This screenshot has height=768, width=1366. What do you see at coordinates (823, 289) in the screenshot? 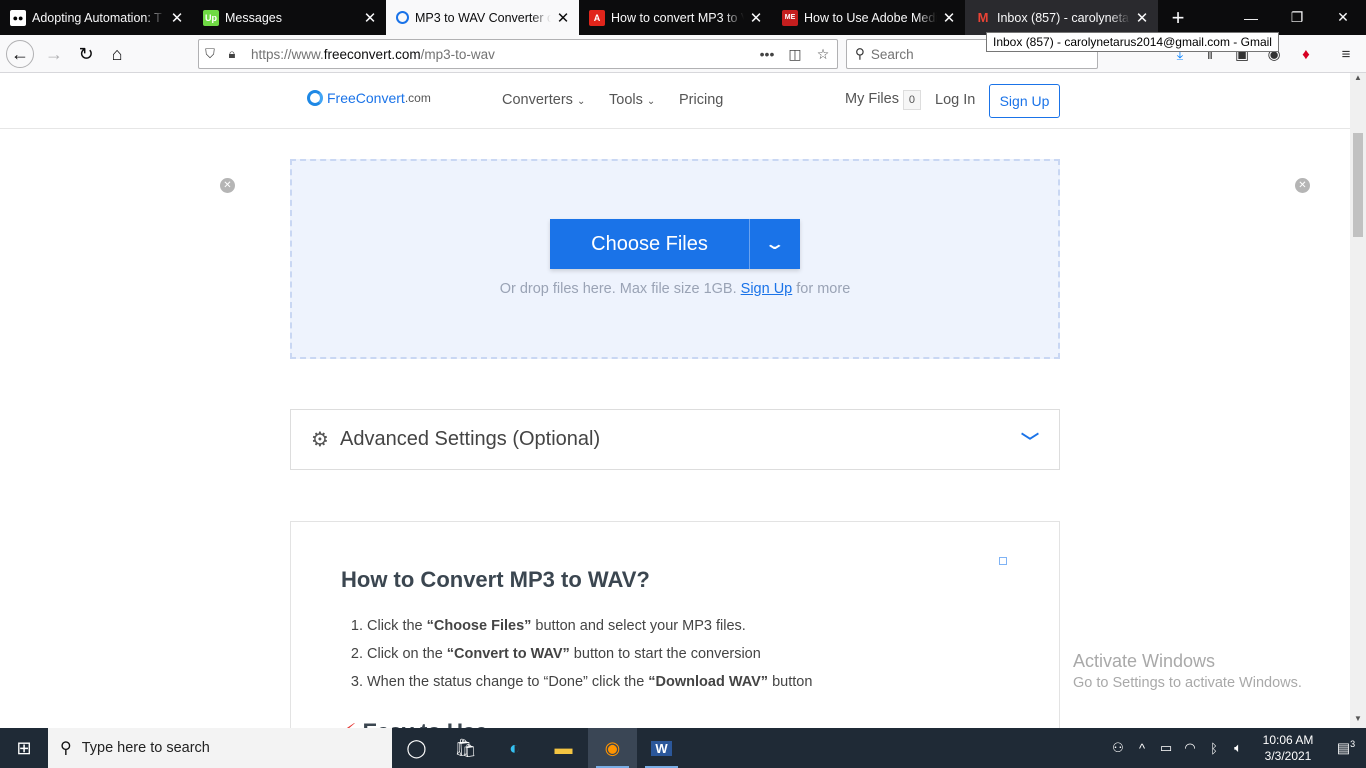
I see `drop-hint-suffix: for more` at bounding box center [823, 289].